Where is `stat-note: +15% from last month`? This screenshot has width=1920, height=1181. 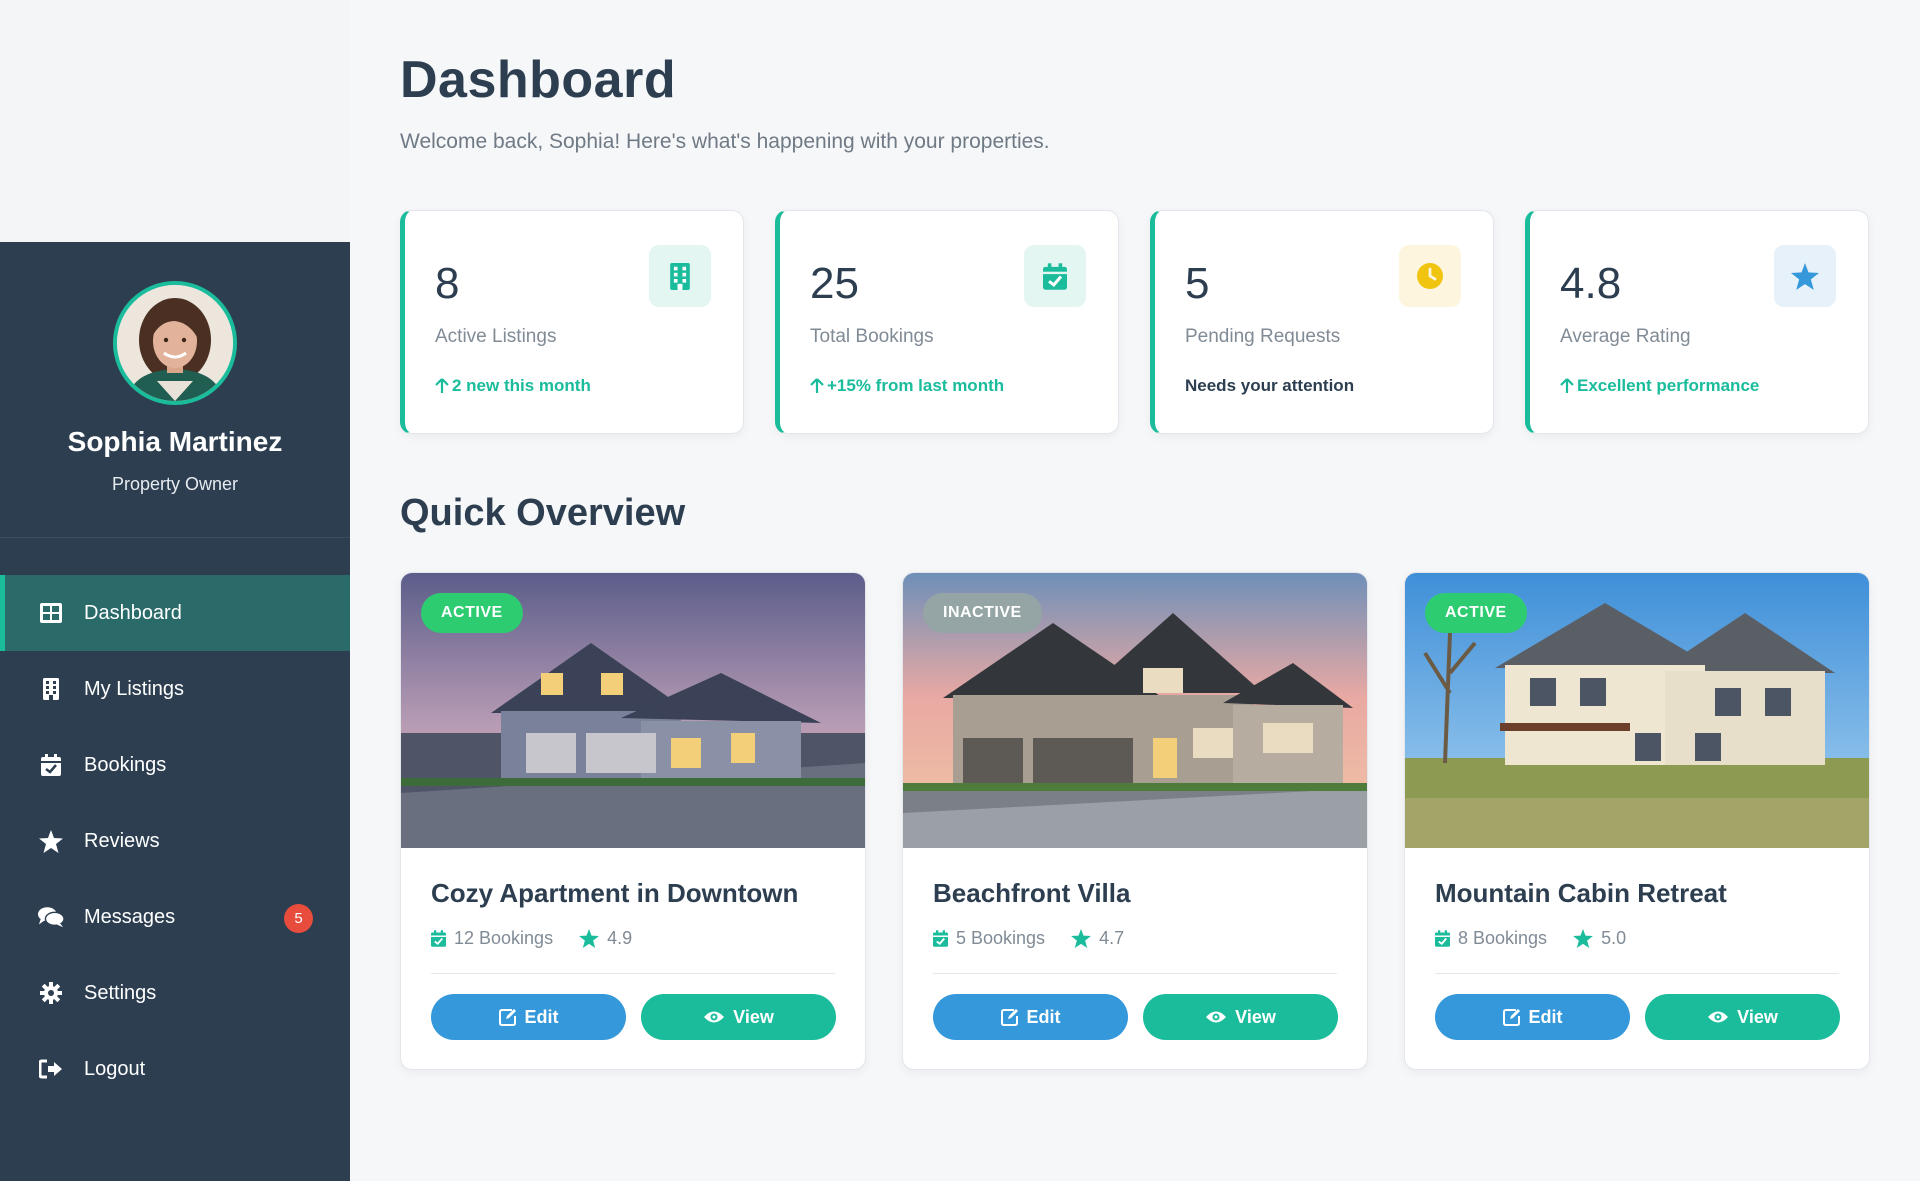 stat-note: +15% from last month is located at coordinates (907, 386).